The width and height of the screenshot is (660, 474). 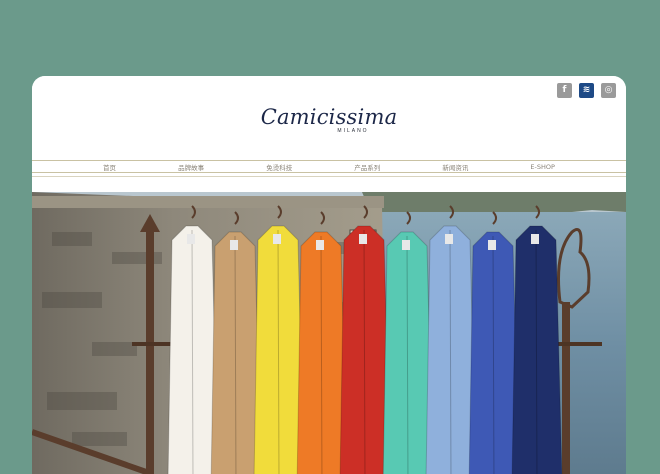 What do you see at coordinates (564, 90) in the screenshot?
I see `facebook-icon: f` at bounding box center [564, 90].